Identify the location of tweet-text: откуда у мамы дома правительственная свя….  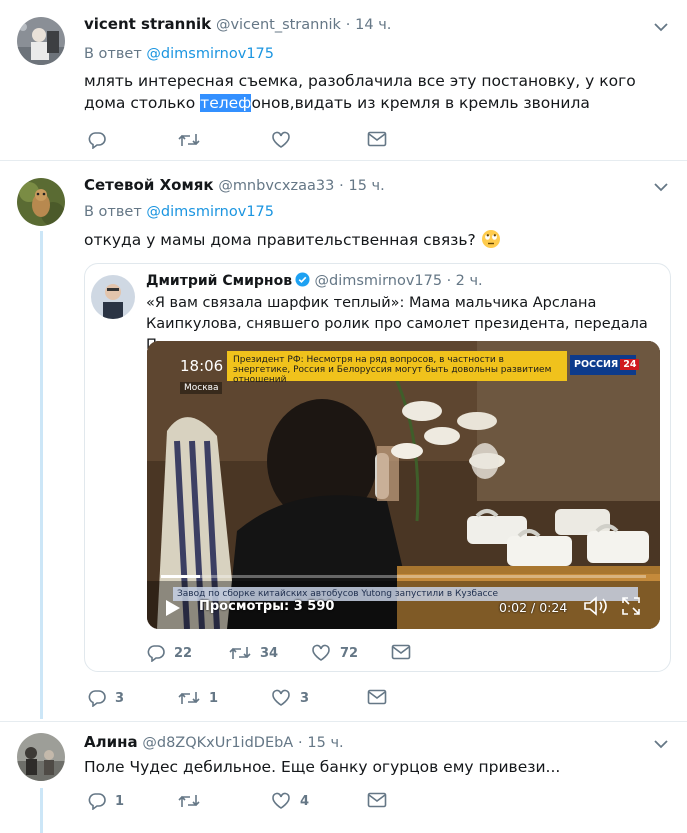
(364, 240).